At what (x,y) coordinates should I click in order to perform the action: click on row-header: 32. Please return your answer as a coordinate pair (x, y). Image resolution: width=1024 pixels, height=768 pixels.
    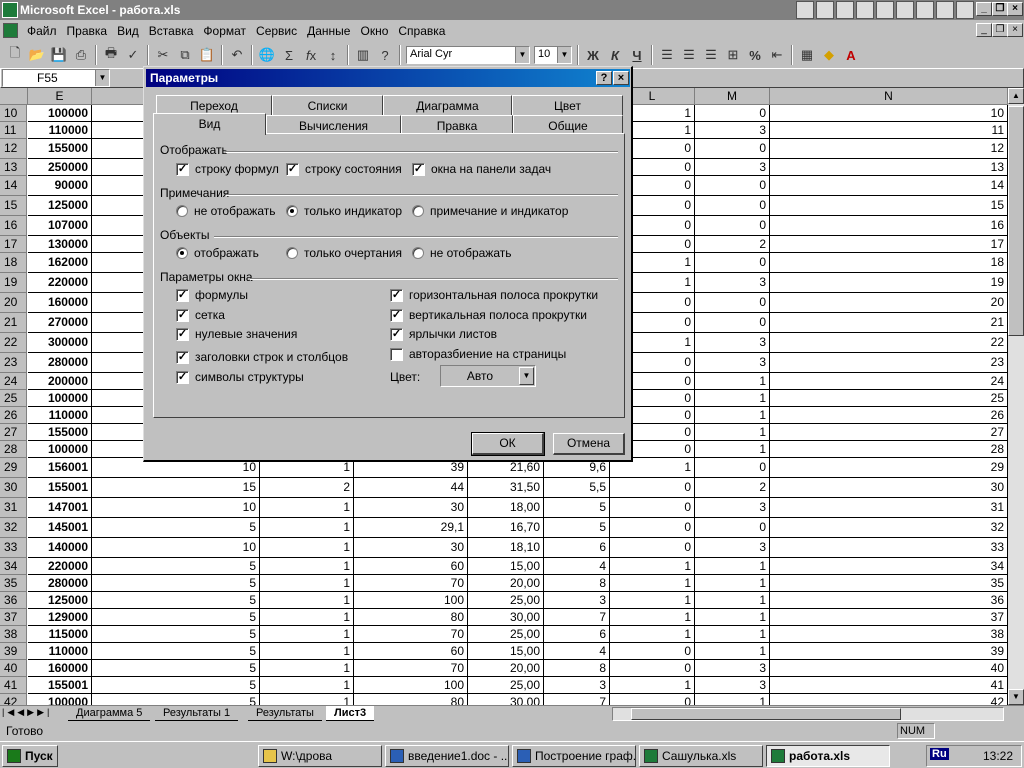
    Looking at the image, I should click on (13, 528).